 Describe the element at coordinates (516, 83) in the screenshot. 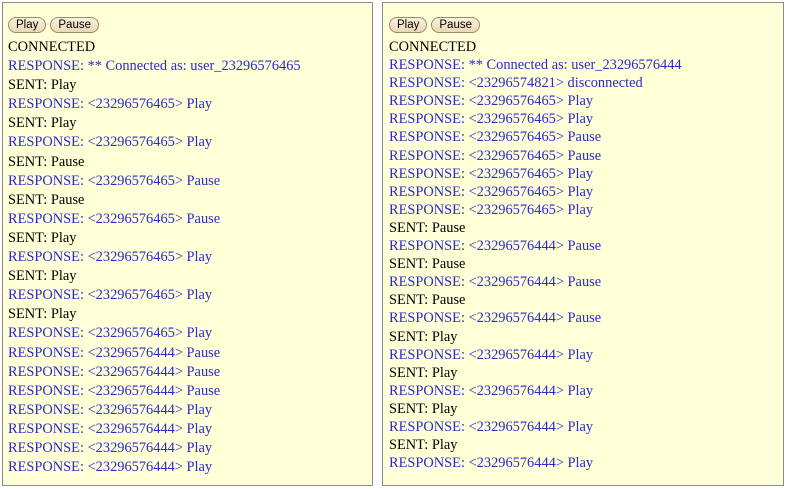

I see `response-line: RESPONSE: <23296574821> disconnected` at that location.